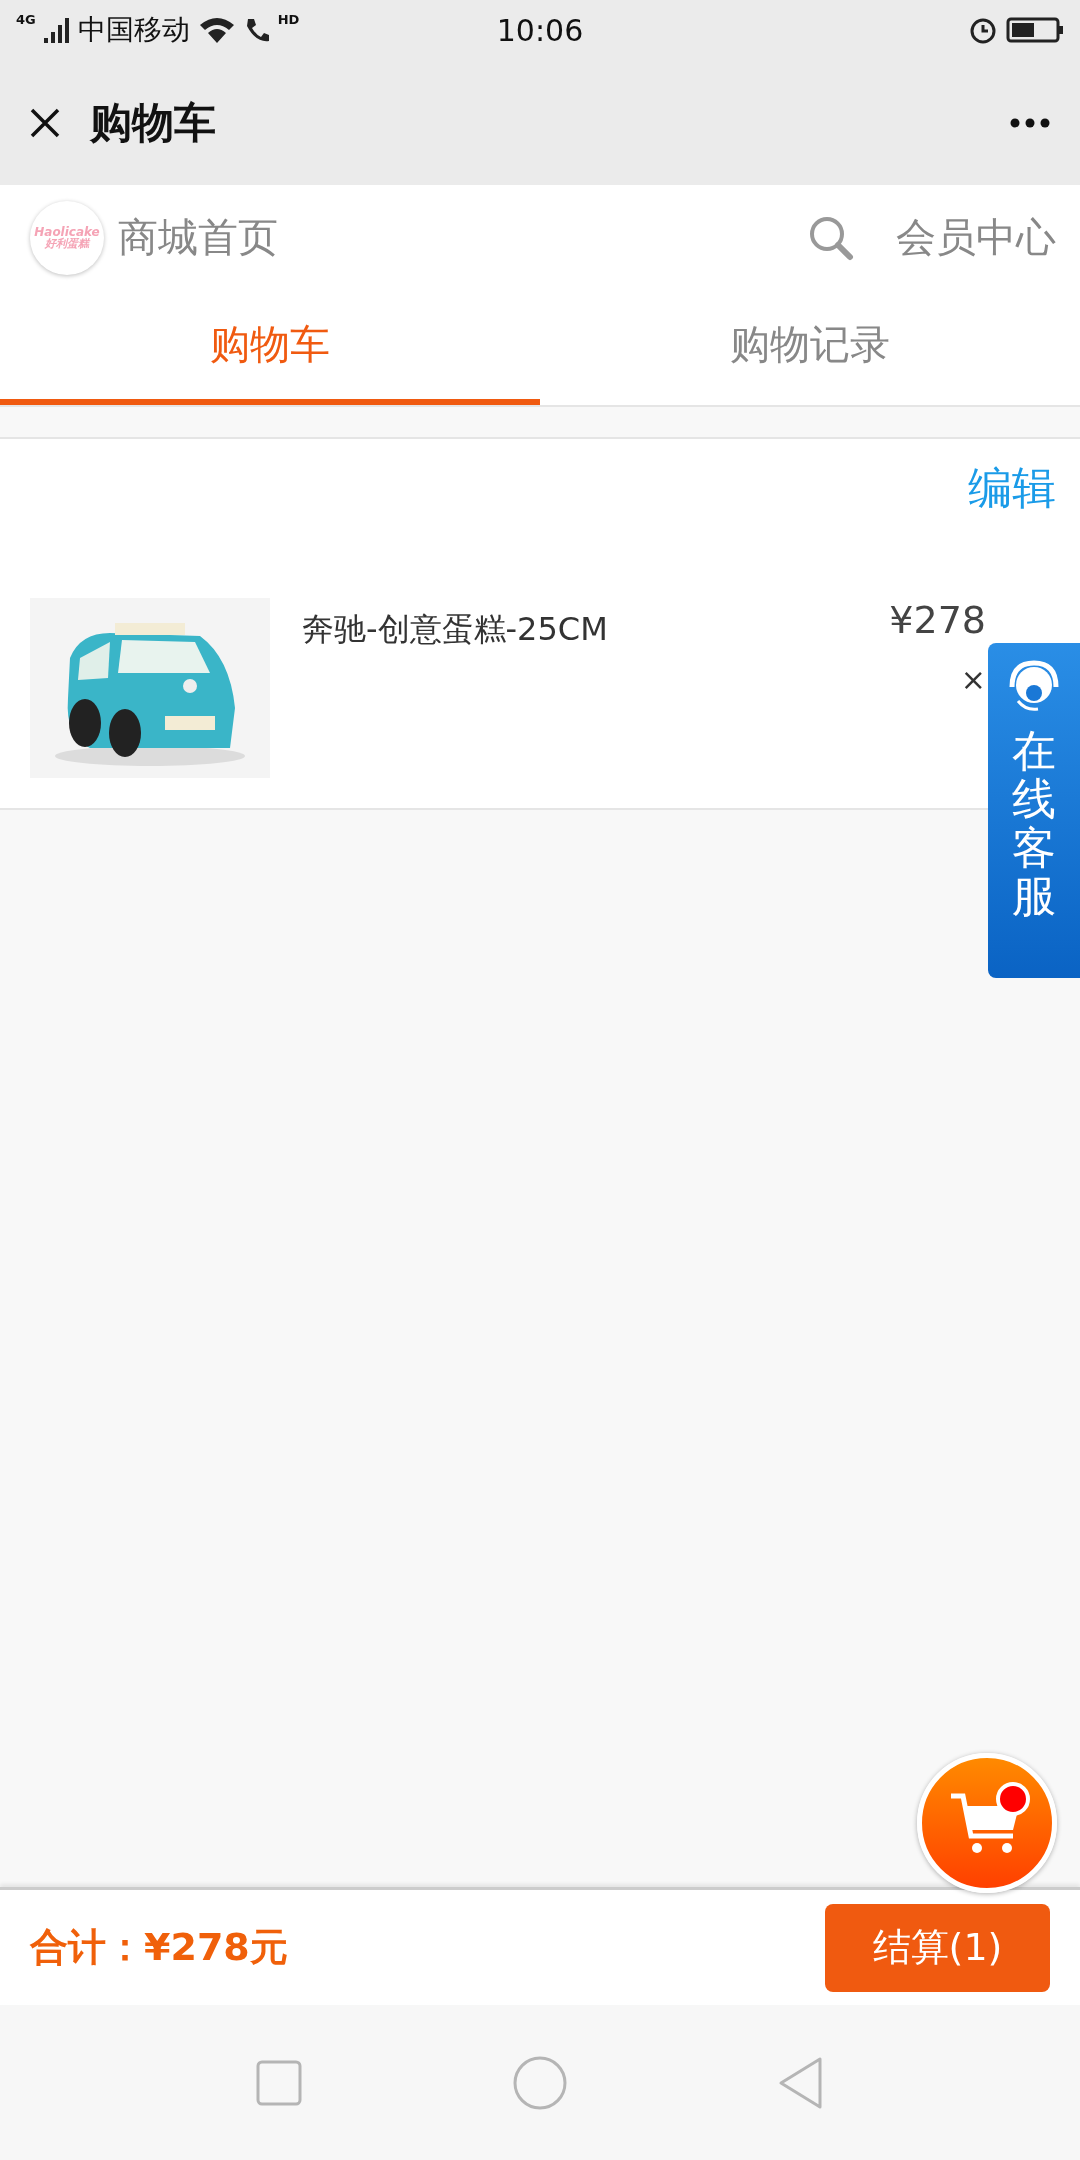  I want to click on product-name: 奔驰-创意蛋糕-25CM, so click(455, 629).